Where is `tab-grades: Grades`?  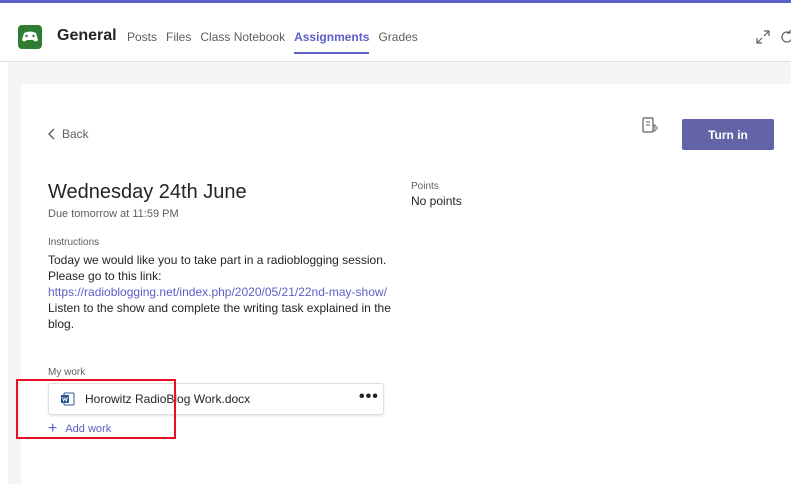
tab-grades: Grades is located at coordinates (397, 37).